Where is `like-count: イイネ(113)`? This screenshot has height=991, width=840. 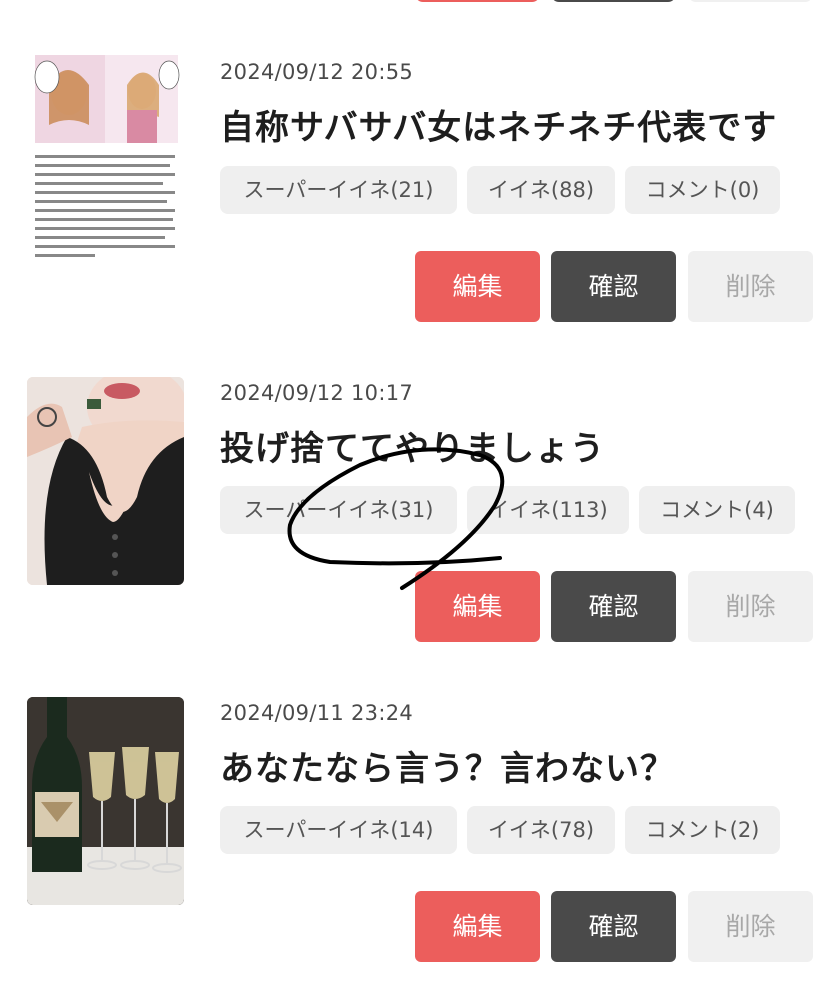 like-count: イイネ(113) is located at coordinates (548, 510).